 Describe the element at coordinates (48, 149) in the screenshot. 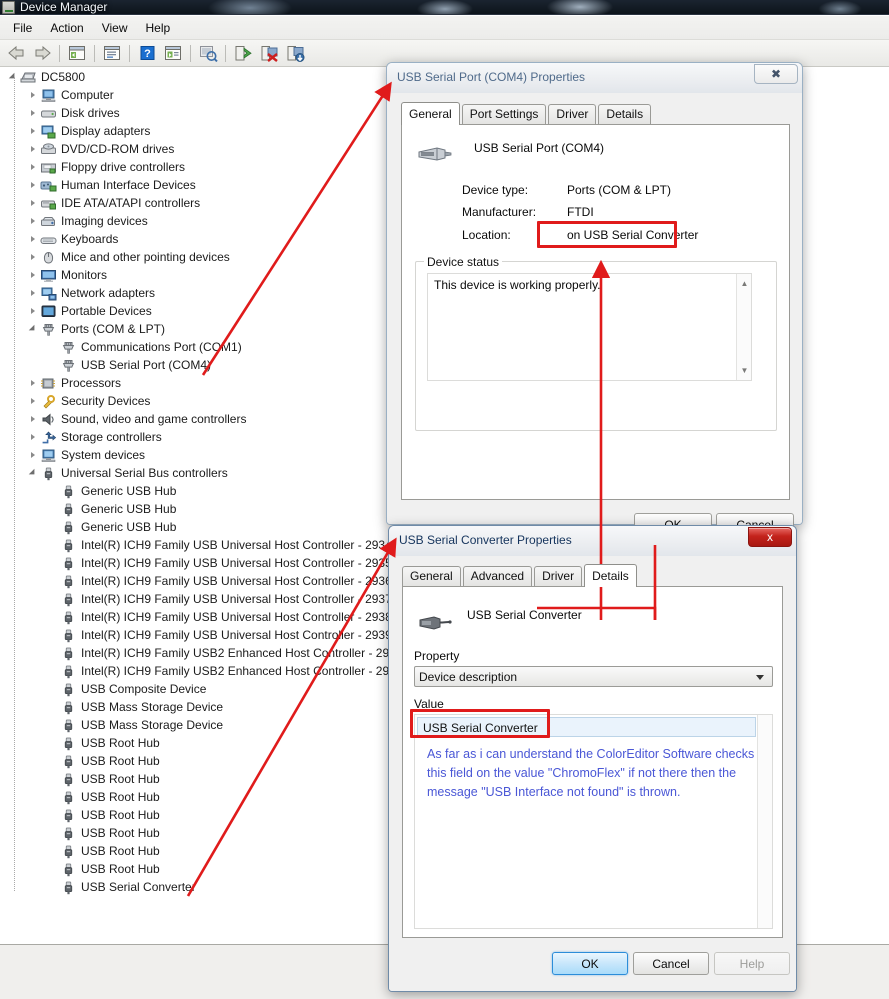

I see `dvd-drive-icon` at that location.